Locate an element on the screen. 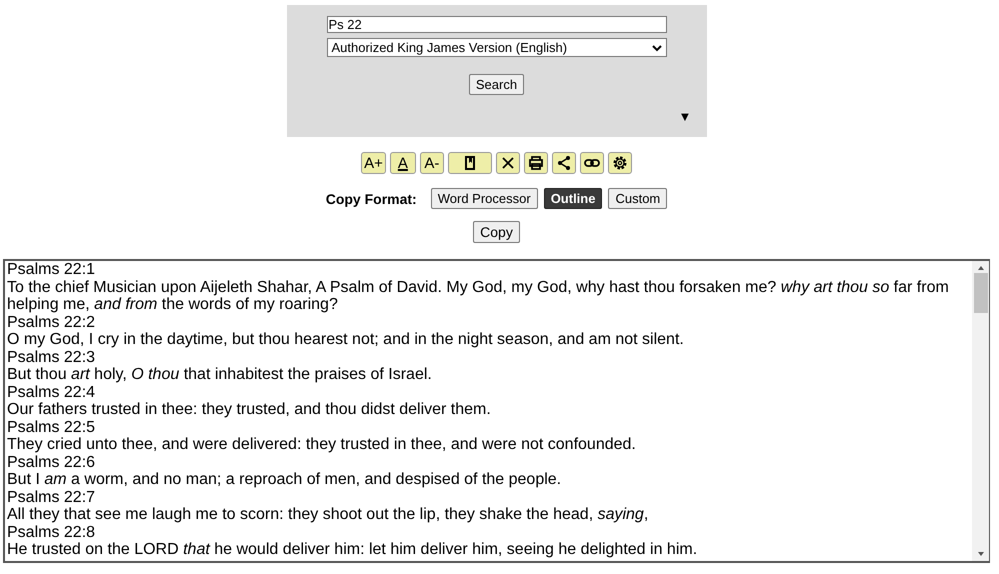  close-icon is located at coordinates (508, 163).